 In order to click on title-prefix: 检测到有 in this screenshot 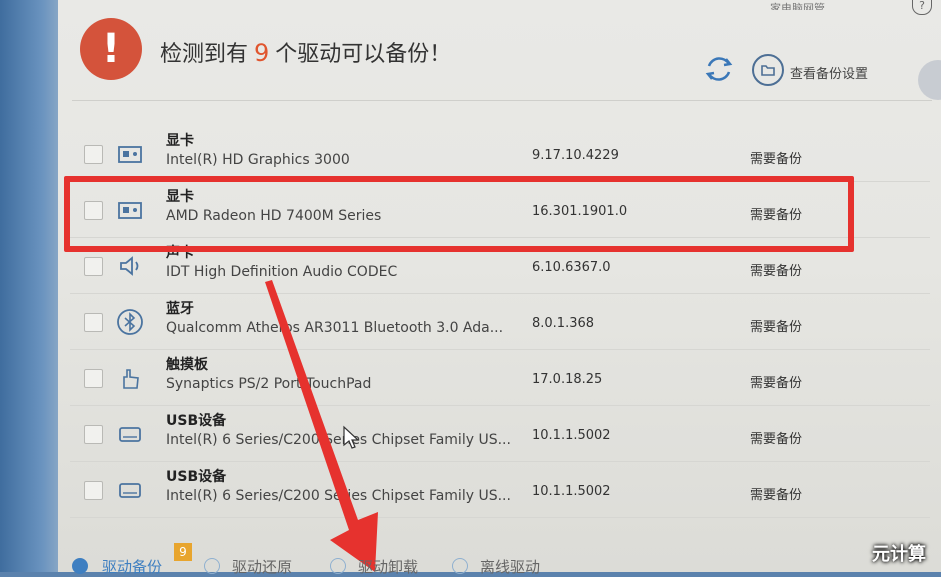, I will do `click(204, 54)`.